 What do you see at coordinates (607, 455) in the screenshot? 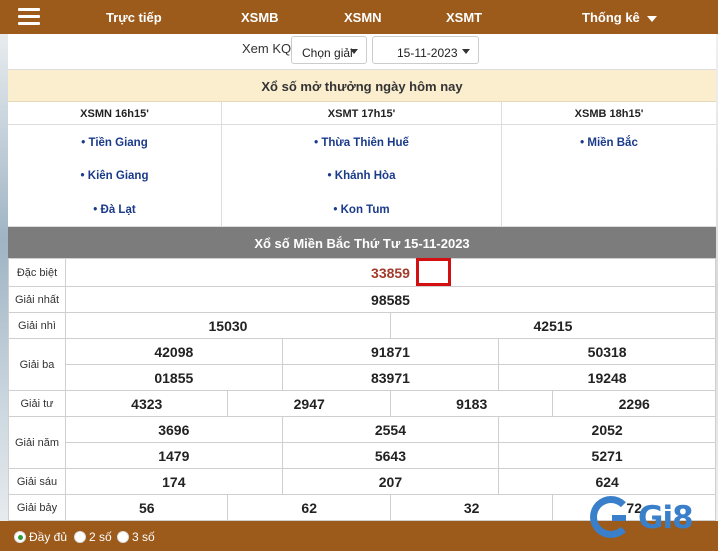
I see `prize-number: 5271` at bounding box center [607, 455].